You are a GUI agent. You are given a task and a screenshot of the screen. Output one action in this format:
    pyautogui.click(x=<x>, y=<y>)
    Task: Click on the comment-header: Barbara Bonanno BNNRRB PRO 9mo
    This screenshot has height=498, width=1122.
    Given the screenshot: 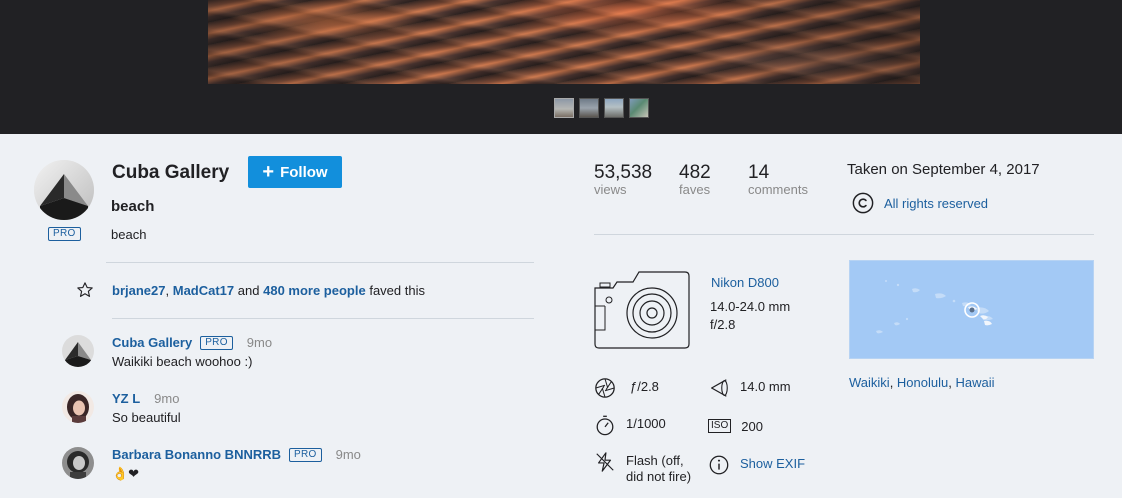 What is the action you would take?
    pyautogui.click(x=236, y=454)
    